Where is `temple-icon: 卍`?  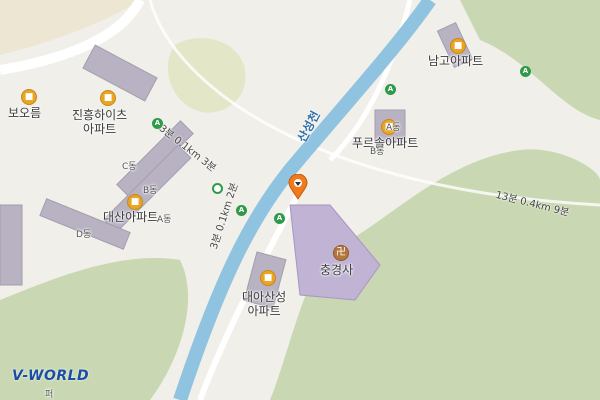 temple-icon: 卍 is located at coordinates (341, 253).